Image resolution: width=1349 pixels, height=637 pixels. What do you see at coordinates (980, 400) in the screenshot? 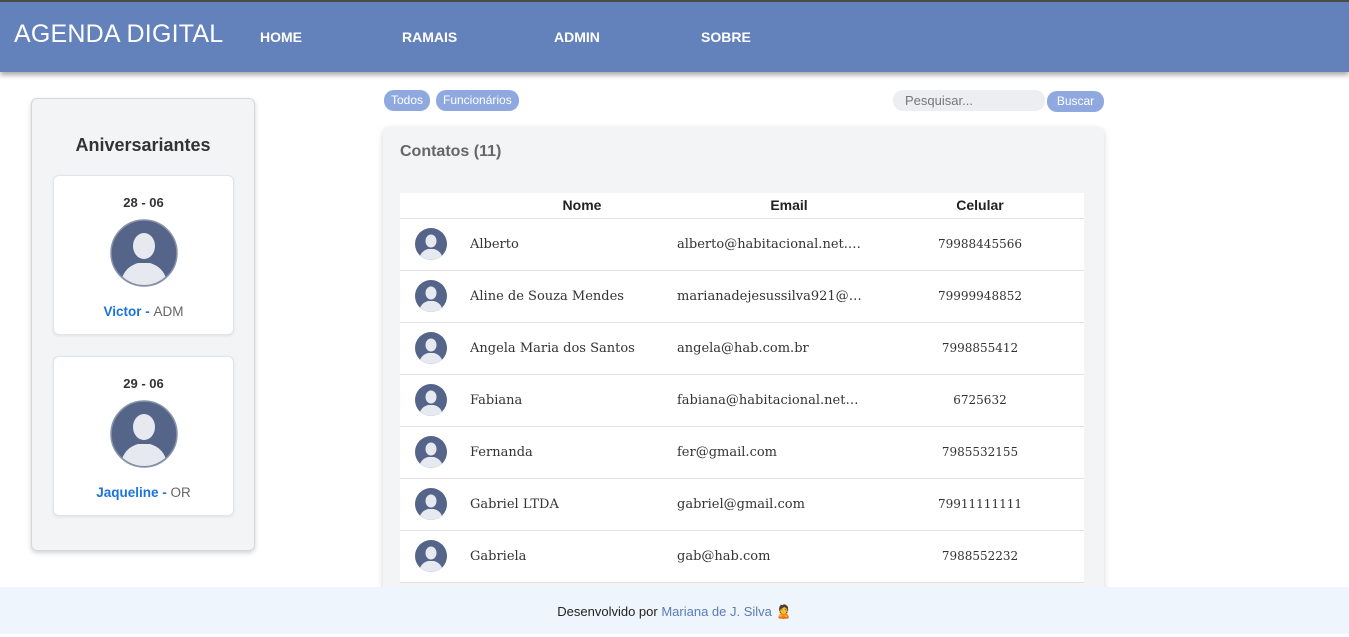
I see `contact-phone: 6725632` at bounding box center [980, 400].